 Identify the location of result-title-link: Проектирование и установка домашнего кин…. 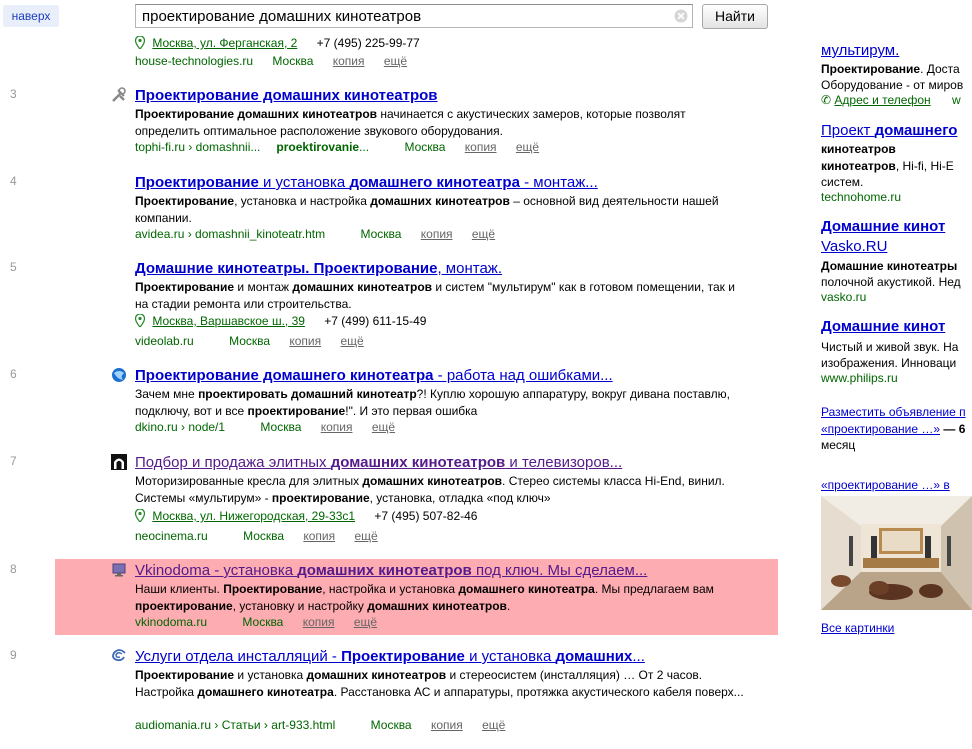
(366, 182).